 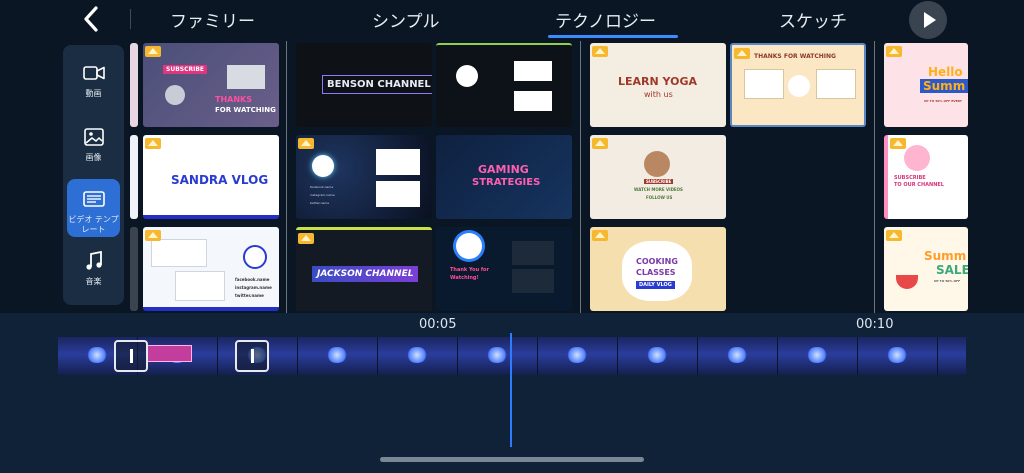 I want to click on template-text: Thank You for, so click(x=469, y=270).